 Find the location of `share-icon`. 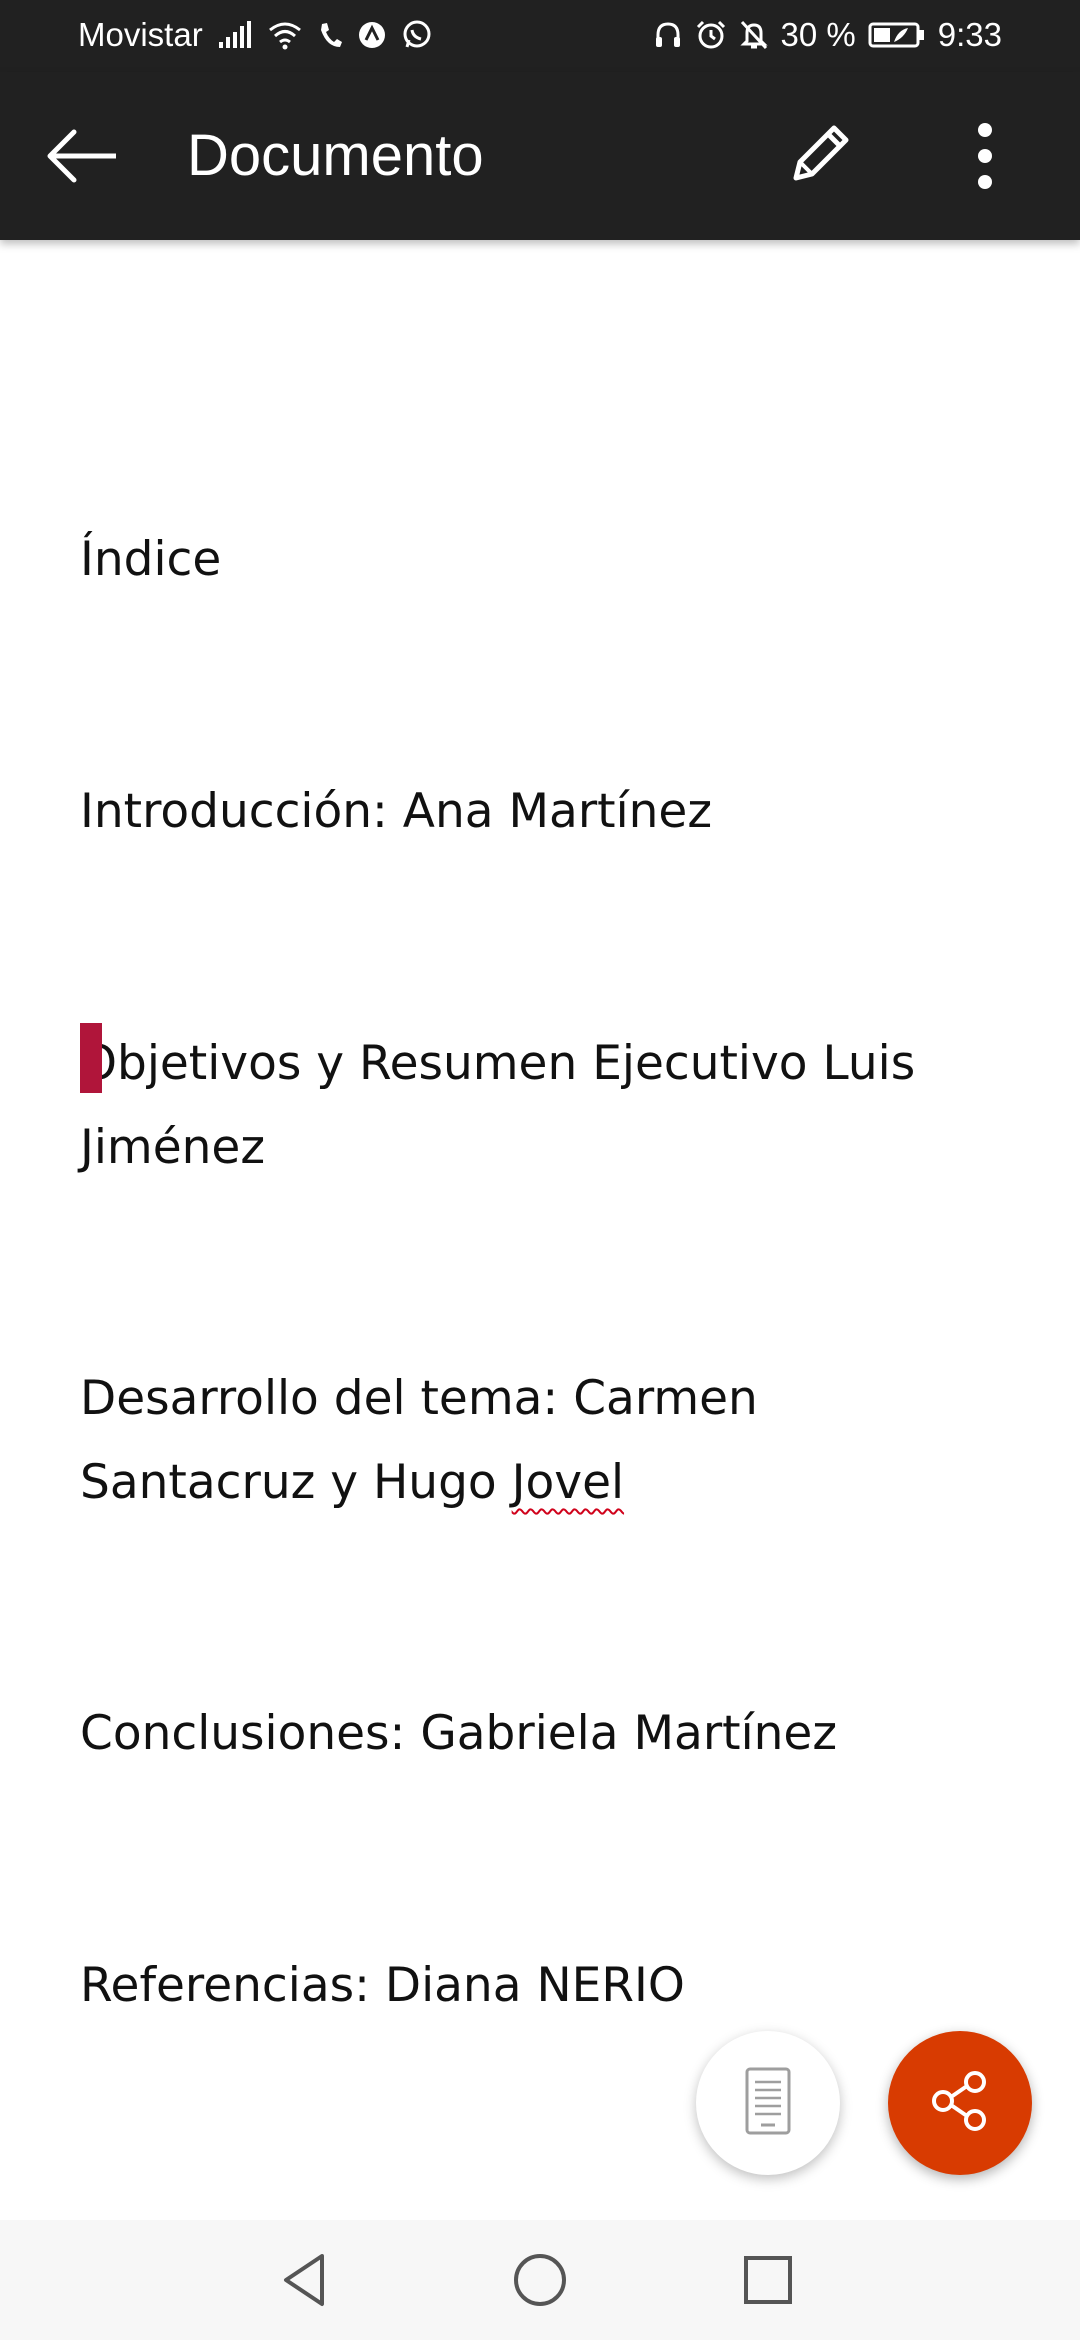

share-icon is located at coordinates (960, 2103).